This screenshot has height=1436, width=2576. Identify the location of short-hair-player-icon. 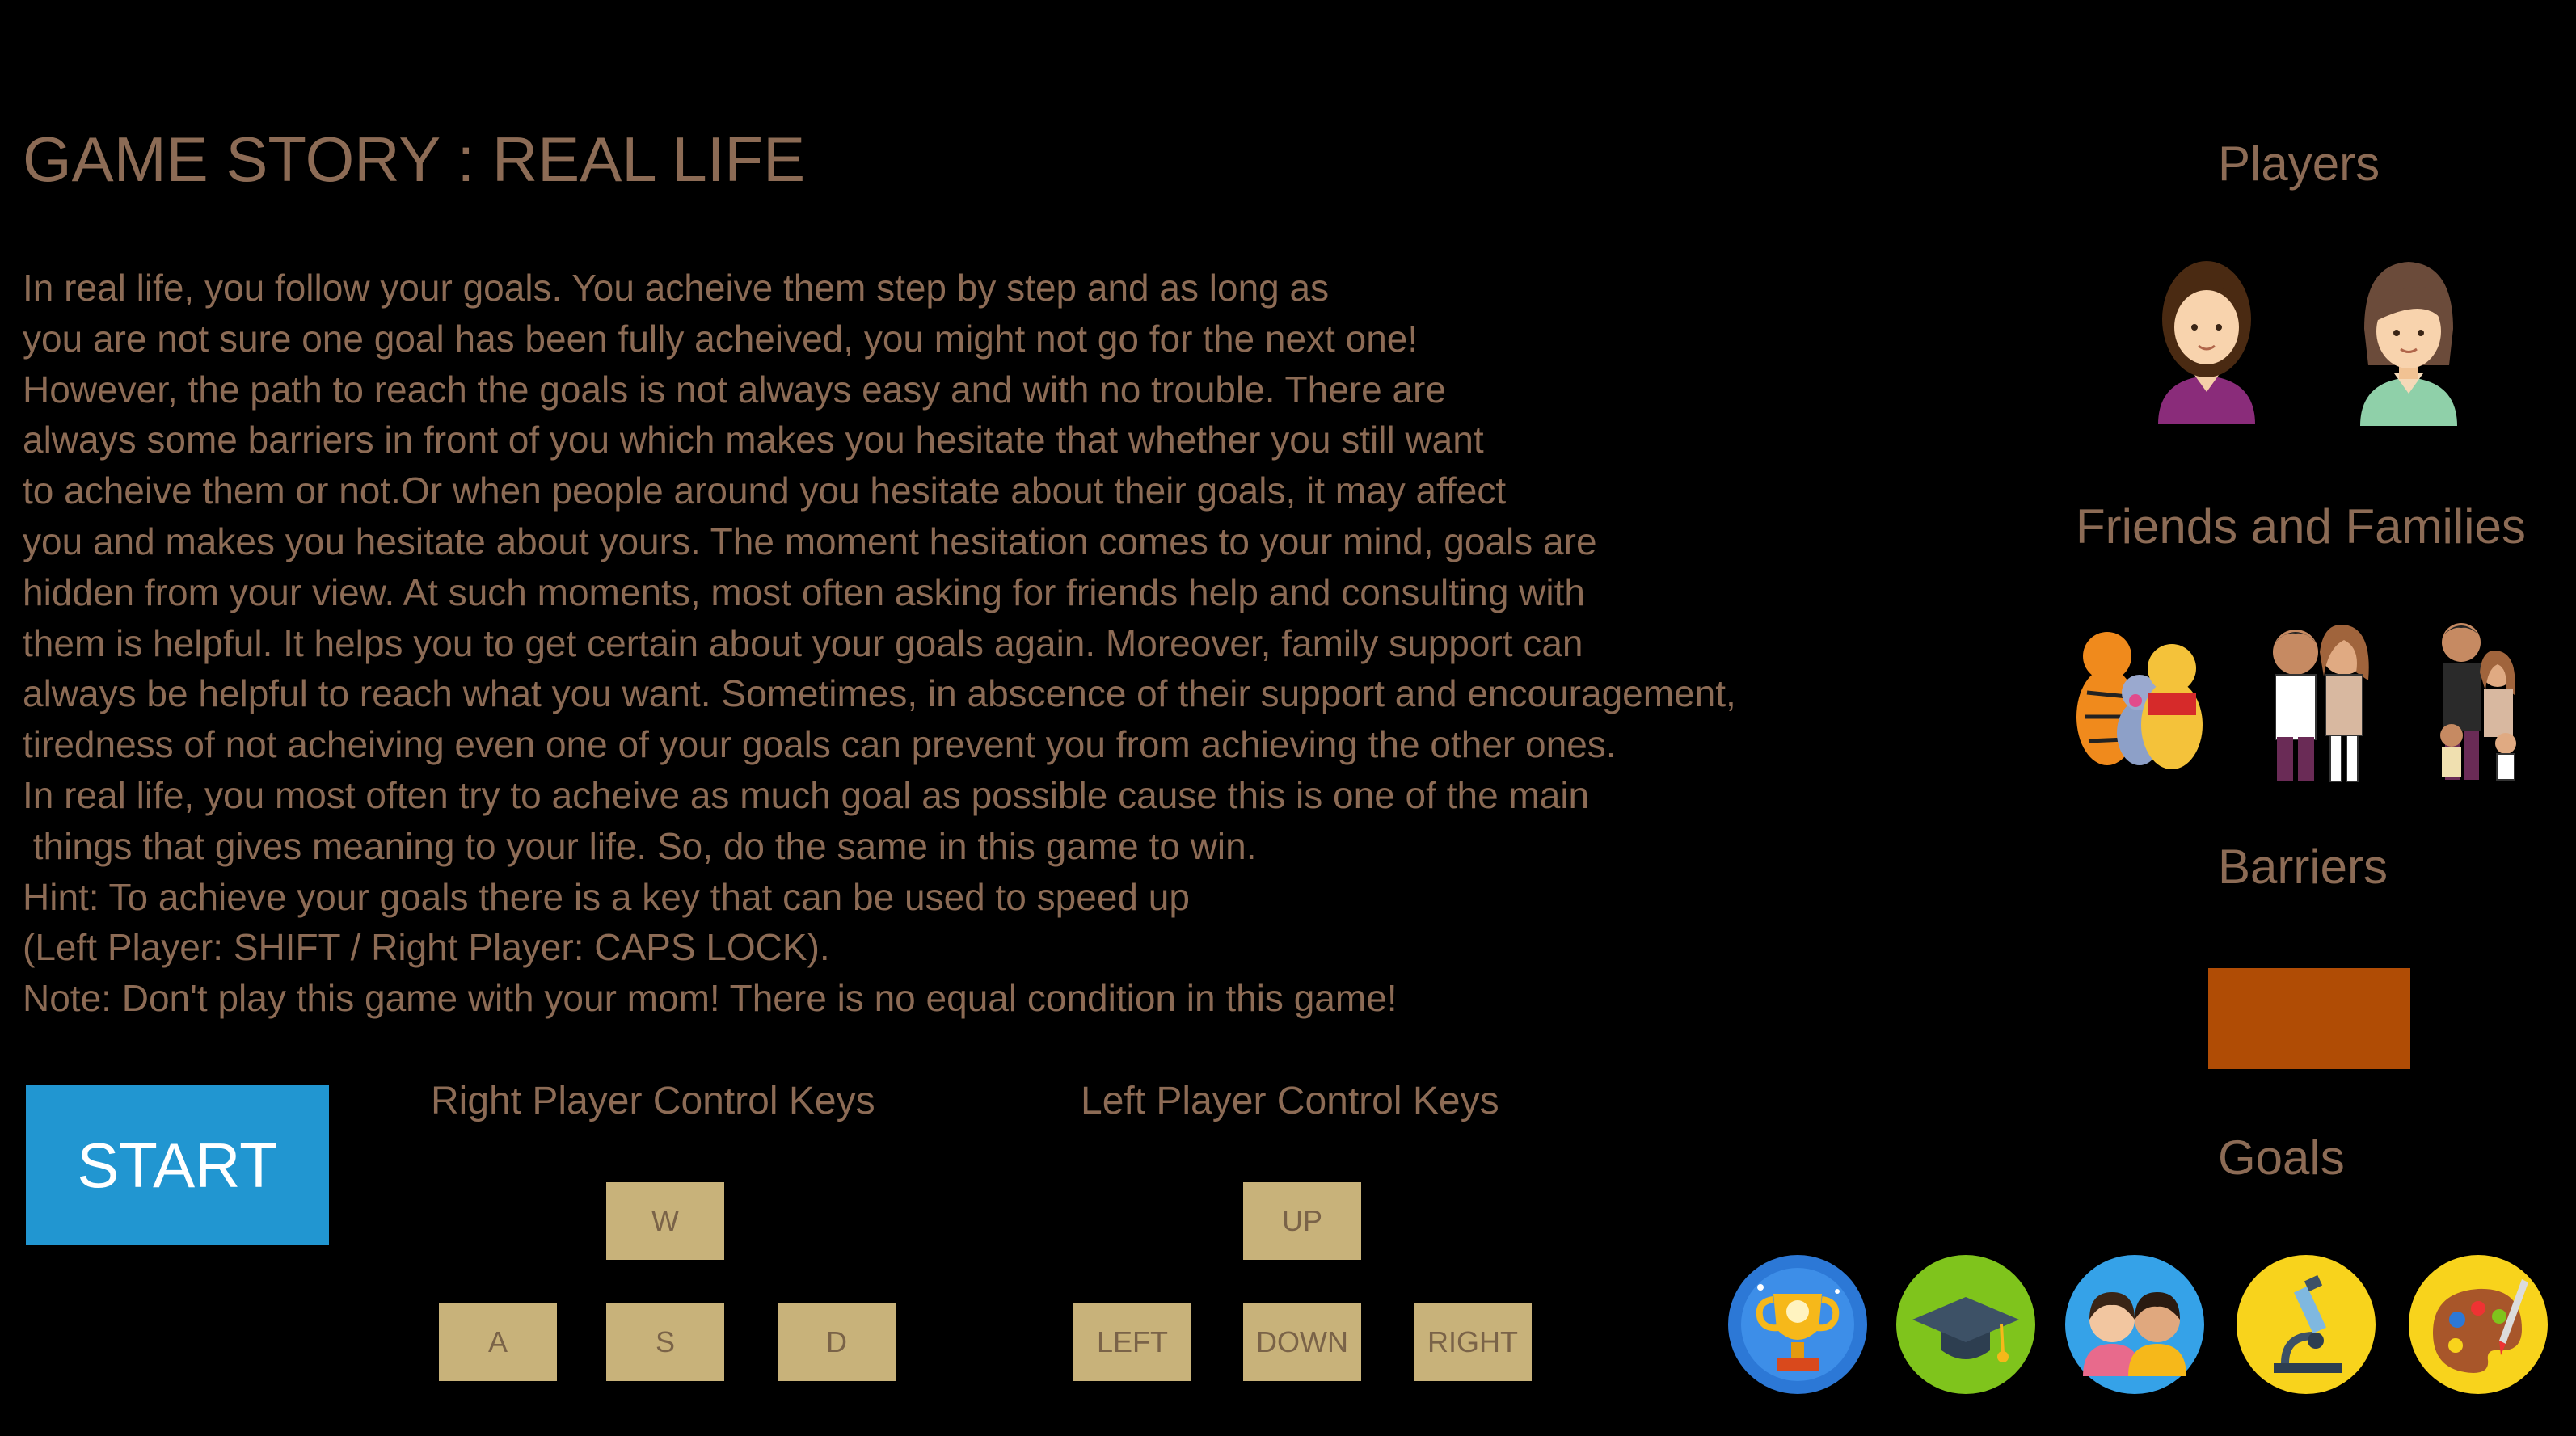
(2408, 344).